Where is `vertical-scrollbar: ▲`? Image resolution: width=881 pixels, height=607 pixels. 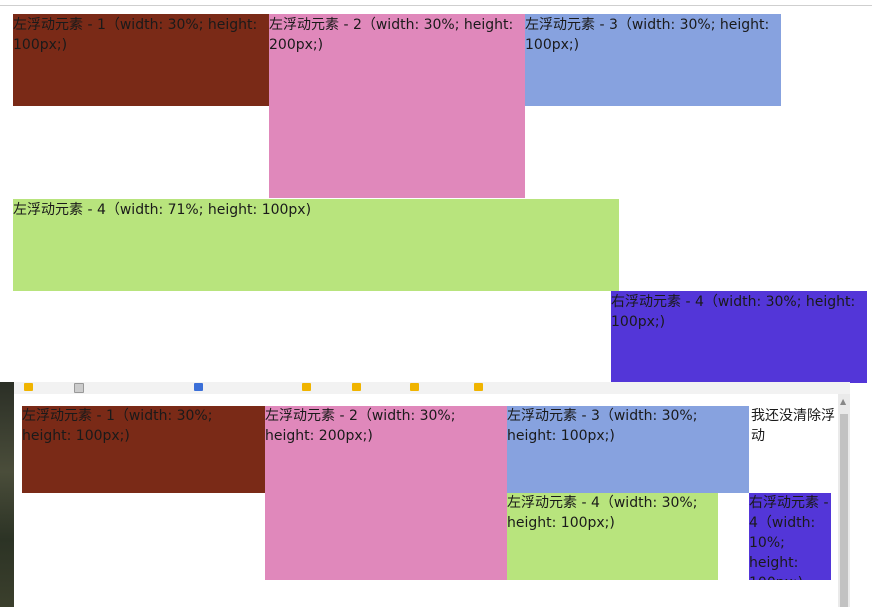
vertical-scrollbar: ▲ is located at coordinates (844, 500).